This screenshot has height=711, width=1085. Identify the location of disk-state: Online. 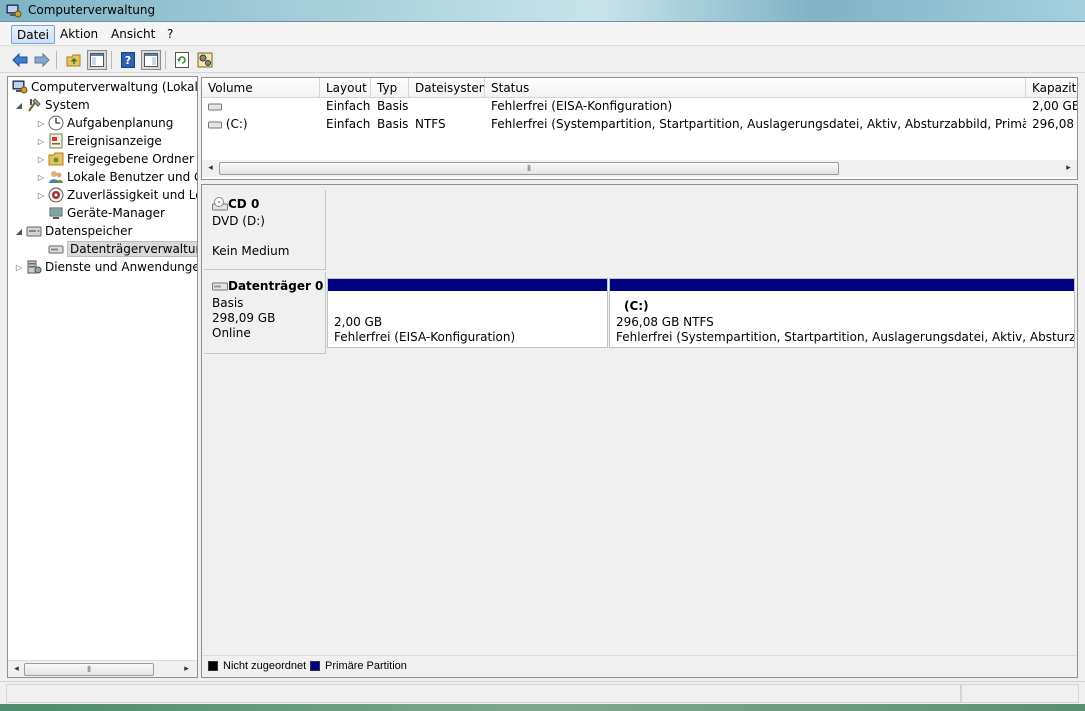
(231, 333).